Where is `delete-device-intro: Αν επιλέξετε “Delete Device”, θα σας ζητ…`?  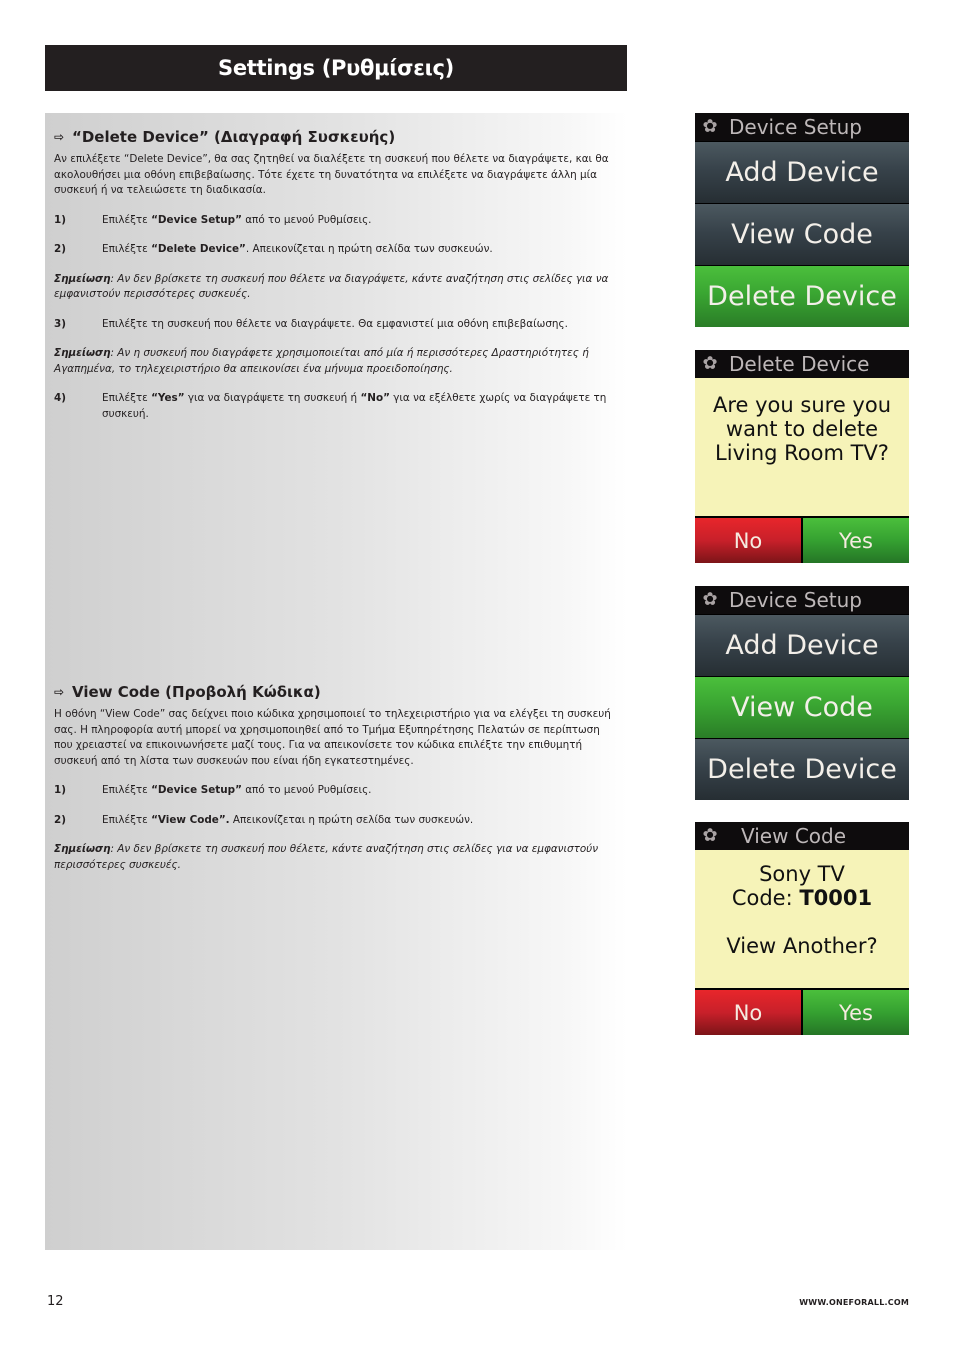 delete-device-intro: Αν επιλέξετε “Delete Device”, θα σας ζητ… is located at coordinates (331, 174).